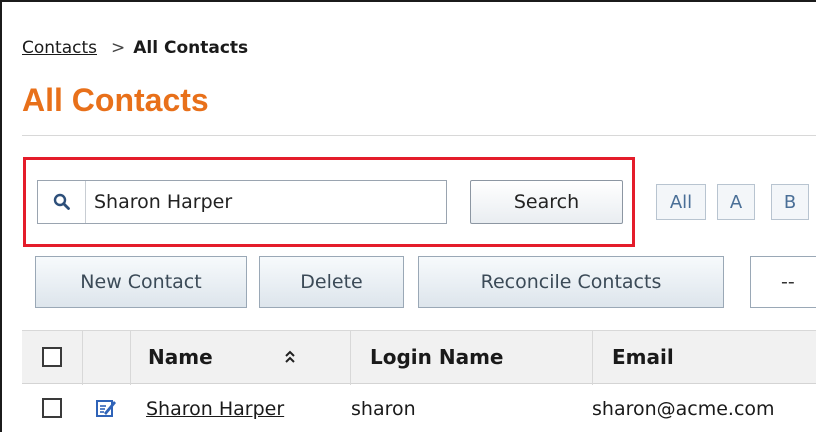 This screenshot has width=816, height=432. What do you see at coordinates (783, 282) in the screenshot?
I see `action-select: --` at bounding box center [783, 282].